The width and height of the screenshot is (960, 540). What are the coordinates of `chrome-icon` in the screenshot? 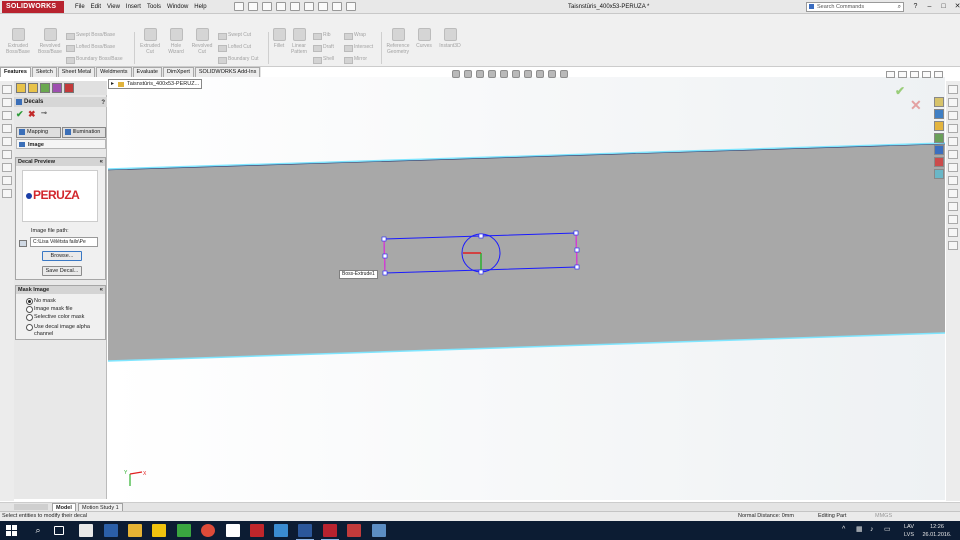 It's located at (208, 530).